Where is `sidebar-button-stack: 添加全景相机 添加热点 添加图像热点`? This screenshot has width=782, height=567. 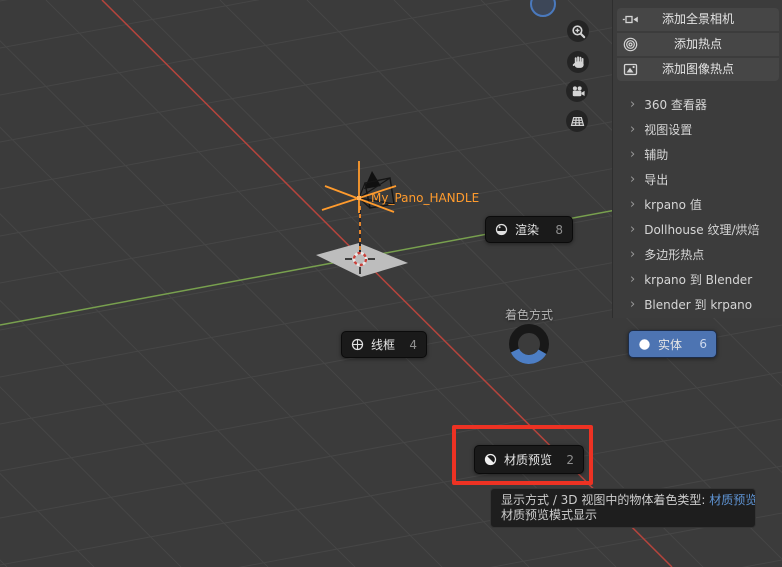
sidebar-button-stack: 添加全景相机 添加热点 添加图像热点 is located at coordinates (698, 45).